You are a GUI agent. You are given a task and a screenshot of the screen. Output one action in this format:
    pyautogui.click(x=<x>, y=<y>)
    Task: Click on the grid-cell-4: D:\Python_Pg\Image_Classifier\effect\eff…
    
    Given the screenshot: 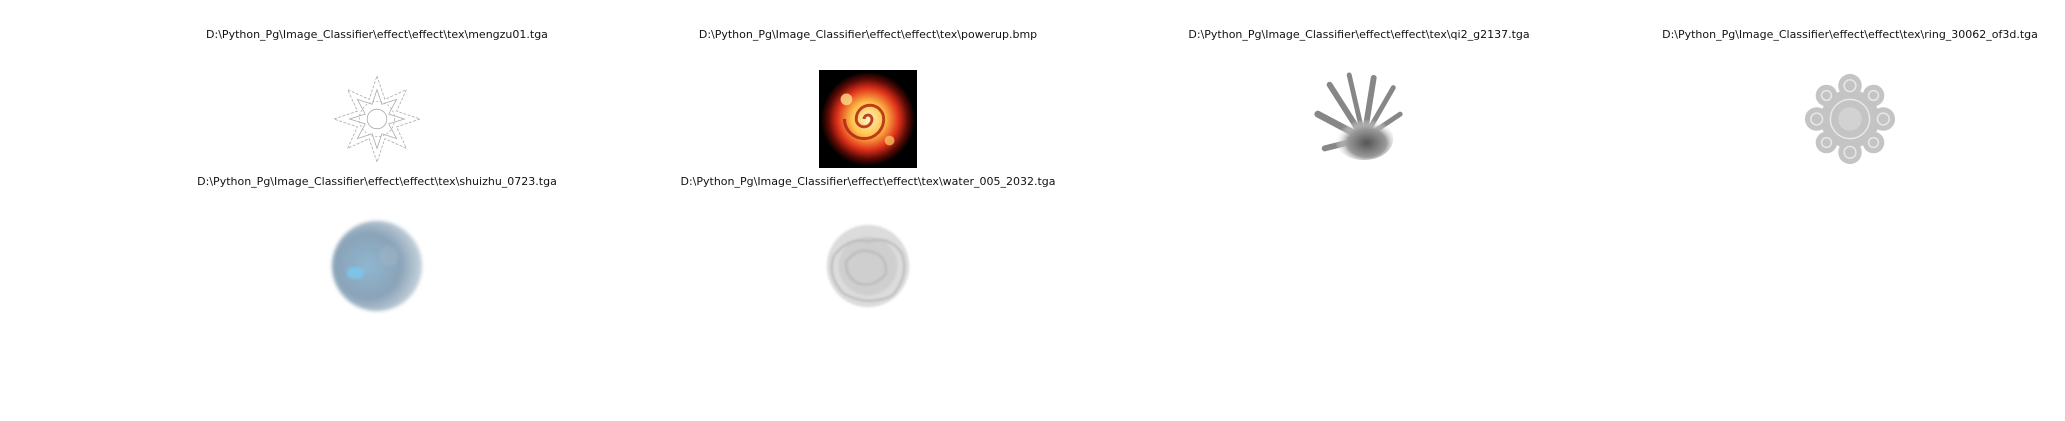 What is the action you would take?
    pyautogui.click(x=1837, y=103)
    